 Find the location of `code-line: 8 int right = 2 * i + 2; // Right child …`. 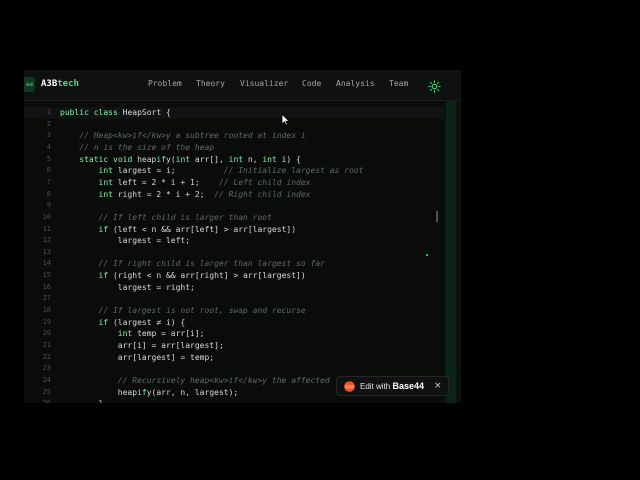

code-line: 8 int right = 2 * i + 2; // Right child … is located at coordinates (234, 195).